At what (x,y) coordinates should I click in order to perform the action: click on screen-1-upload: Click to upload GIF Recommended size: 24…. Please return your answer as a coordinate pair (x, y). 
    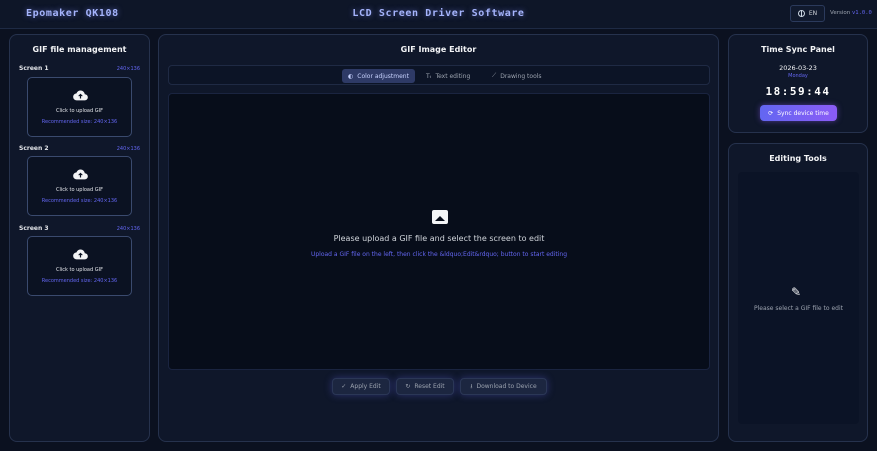
    Looking at the image, I should click on (79, 107).